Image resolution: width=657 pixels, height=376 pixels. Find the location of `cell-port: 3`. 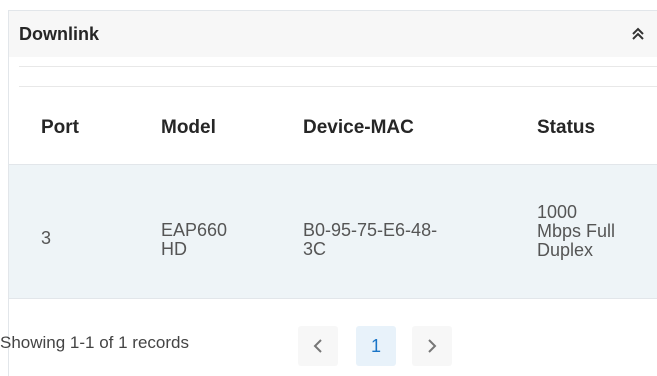

cell-port: 3 is located at coordinates (46, 238).